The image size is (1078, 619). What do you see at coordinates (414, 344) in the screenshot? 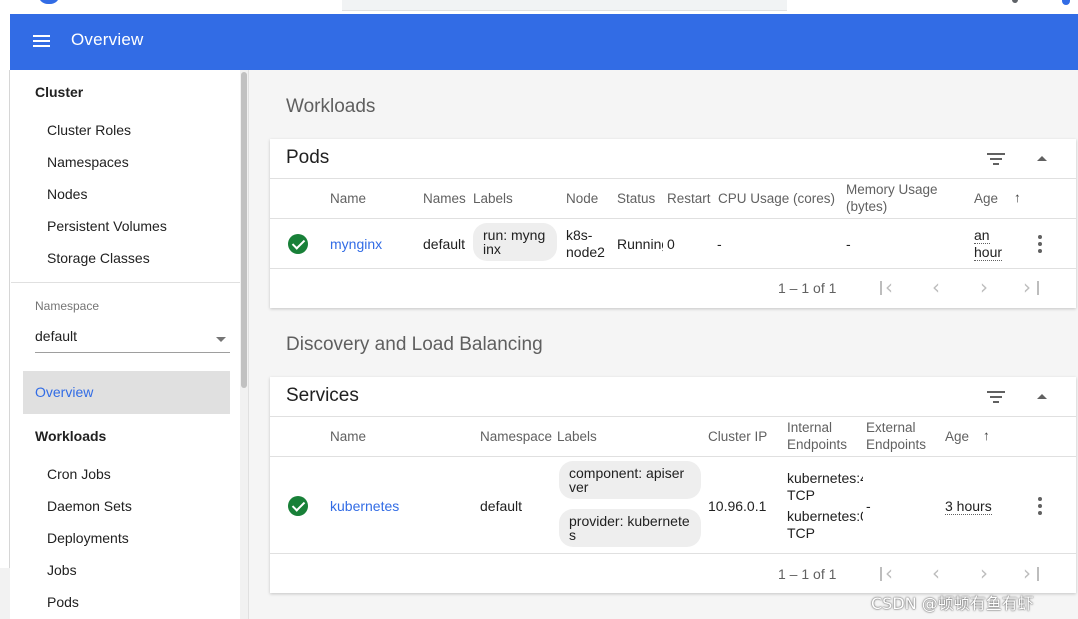
I see `section-title-discovery: Discovery and Load Balancing` at bounding box center [414, 344].